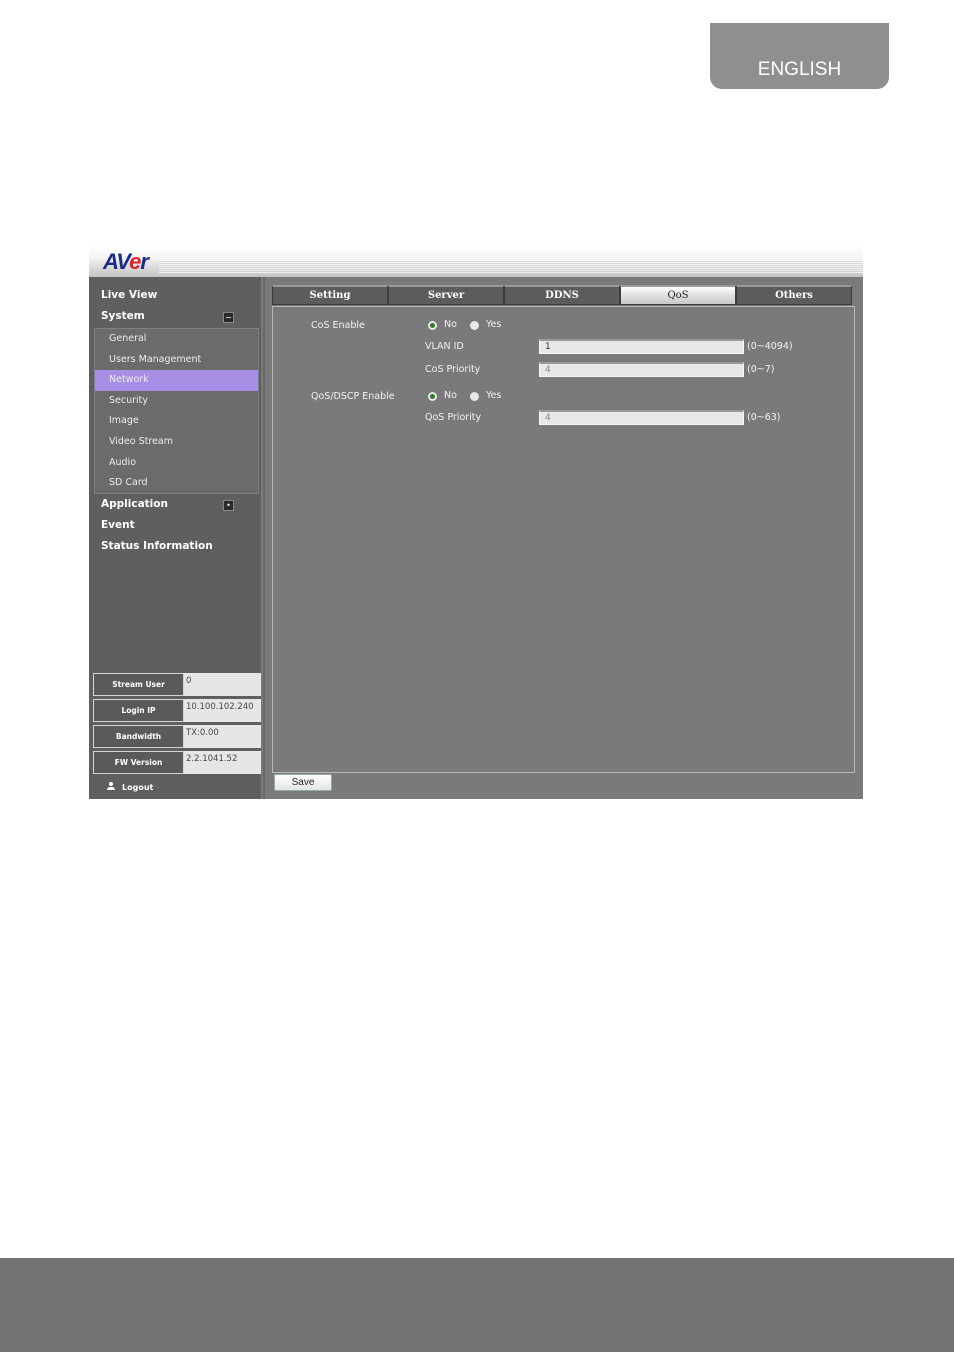 The width and height of the screenshot is (954, 1352). I want to click on cos-enable-no-radio, so click(432, 325).